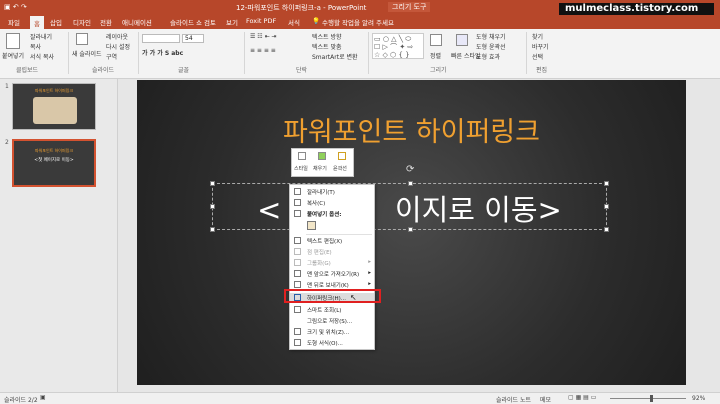 The height and width of the screenshot is (404, 720). I want to click on spellcheck-icon: ▣, so click(43, 397).